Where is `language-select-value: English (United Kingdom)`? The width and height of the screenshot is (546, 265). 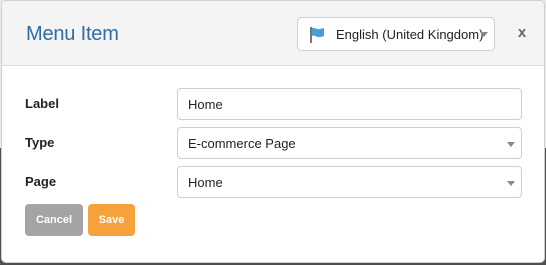 language-select-value: English (United Kingdom) is located at coordinates (410, 34).